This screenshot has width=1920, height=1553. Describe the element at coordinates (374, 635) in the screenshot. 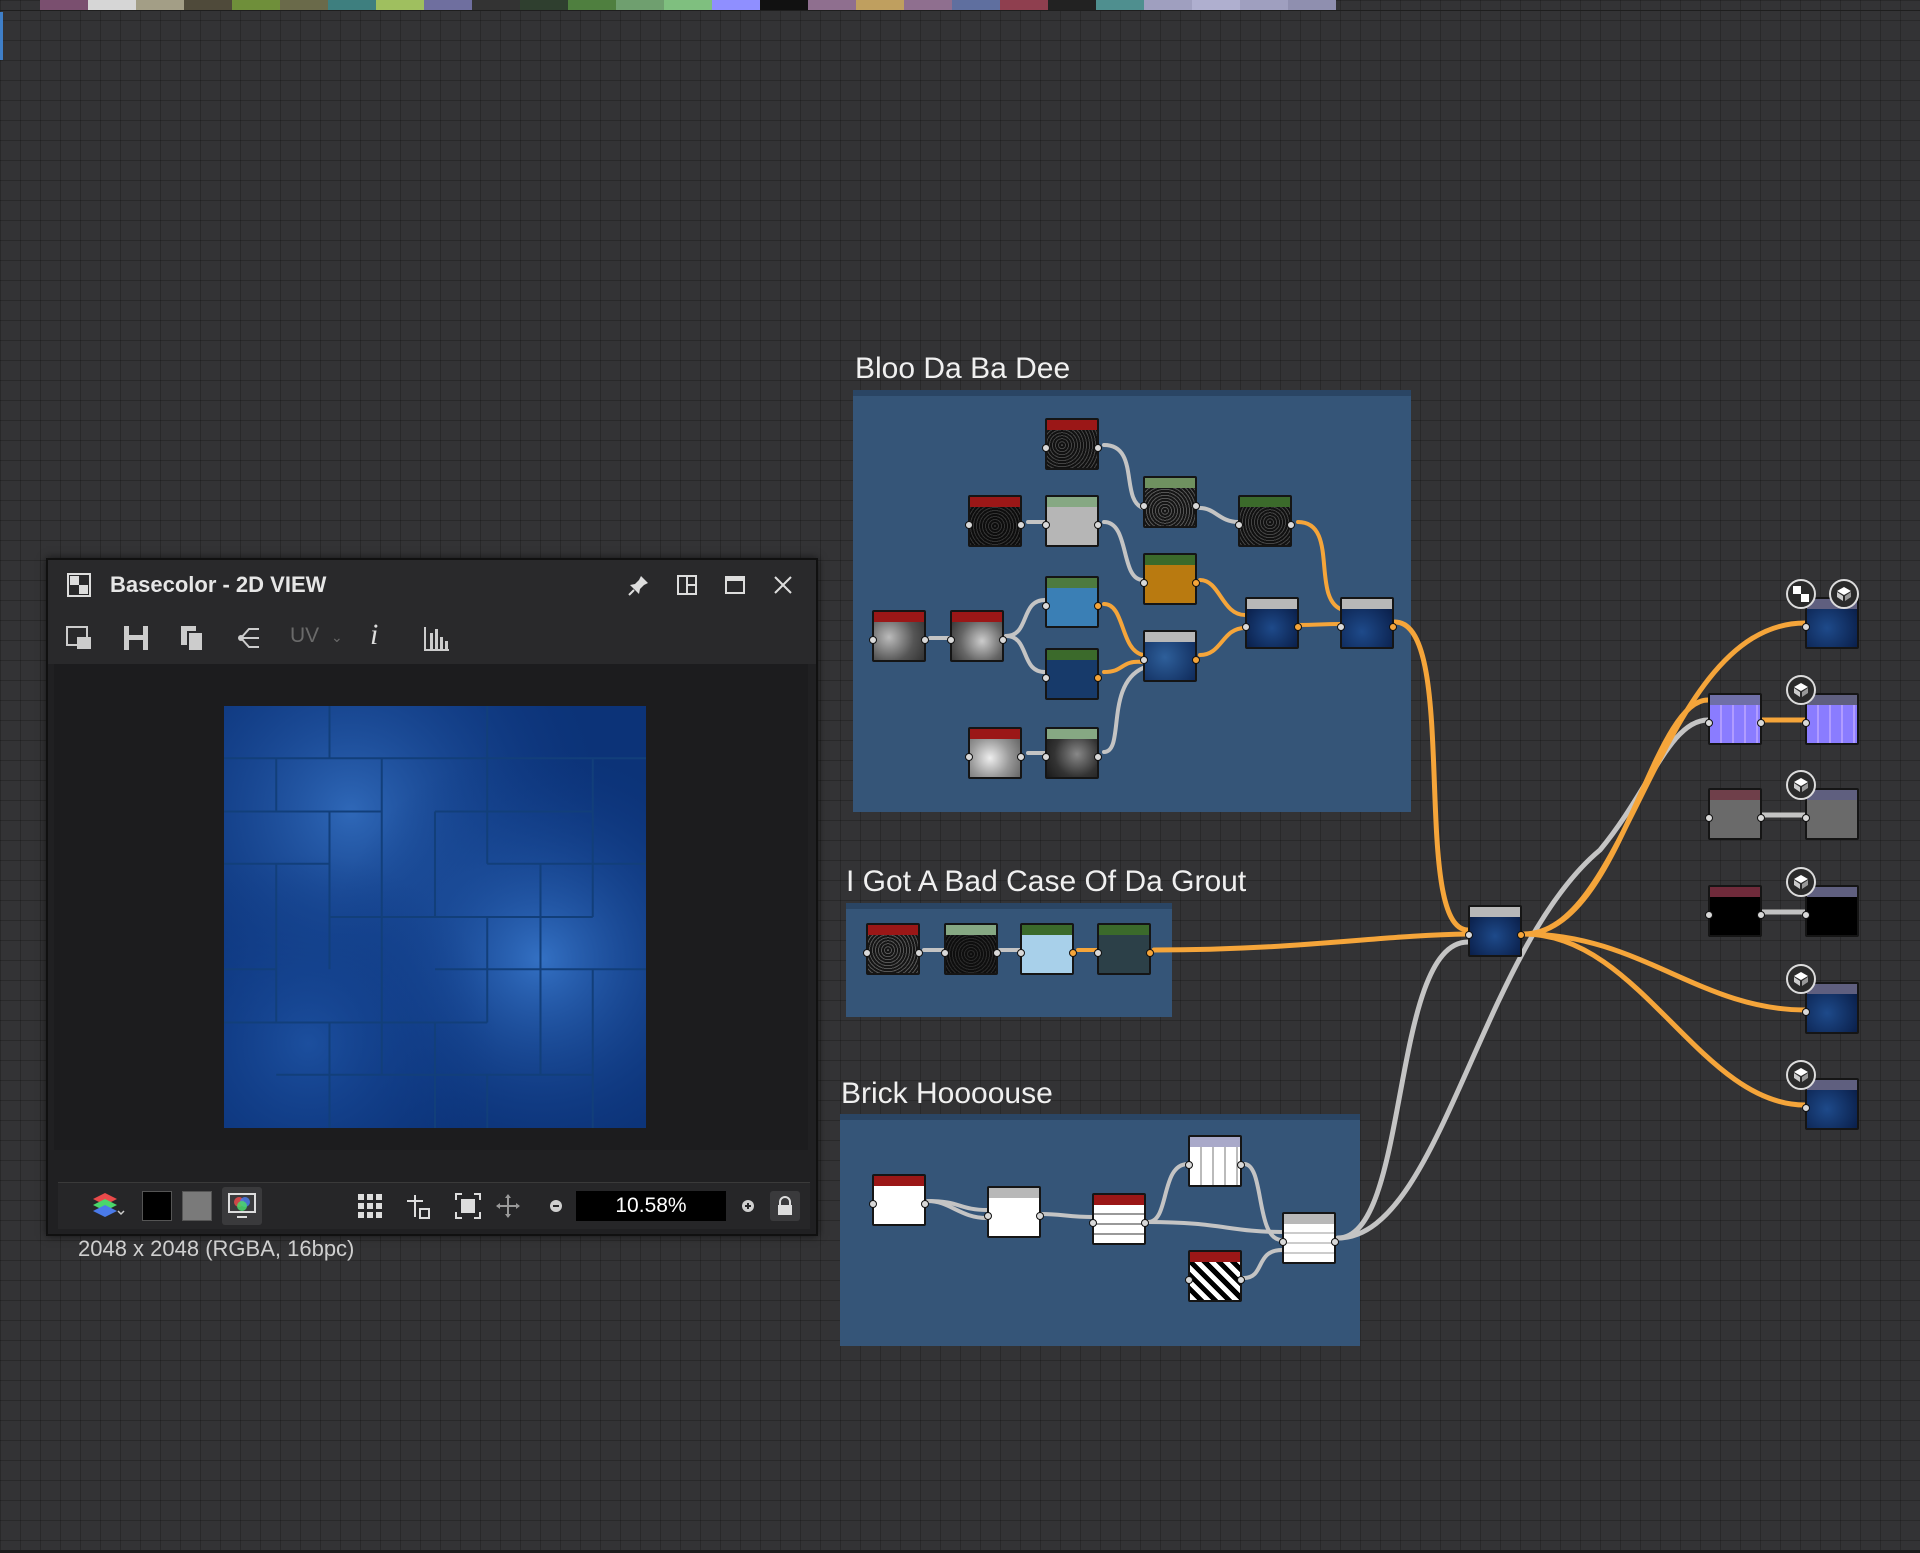

I see `info-button: i` at that location.